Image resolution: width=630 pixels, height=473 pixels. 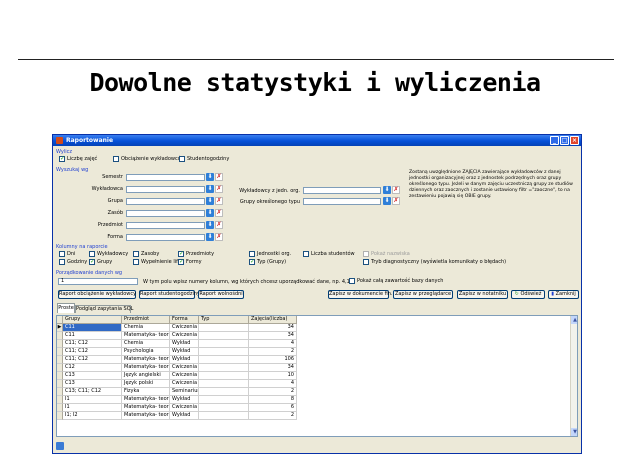 What do you see at coordinates (92, 261) in the screenshot?
I see `kol-grupy-checkbox` at bounding box center [92, 261].